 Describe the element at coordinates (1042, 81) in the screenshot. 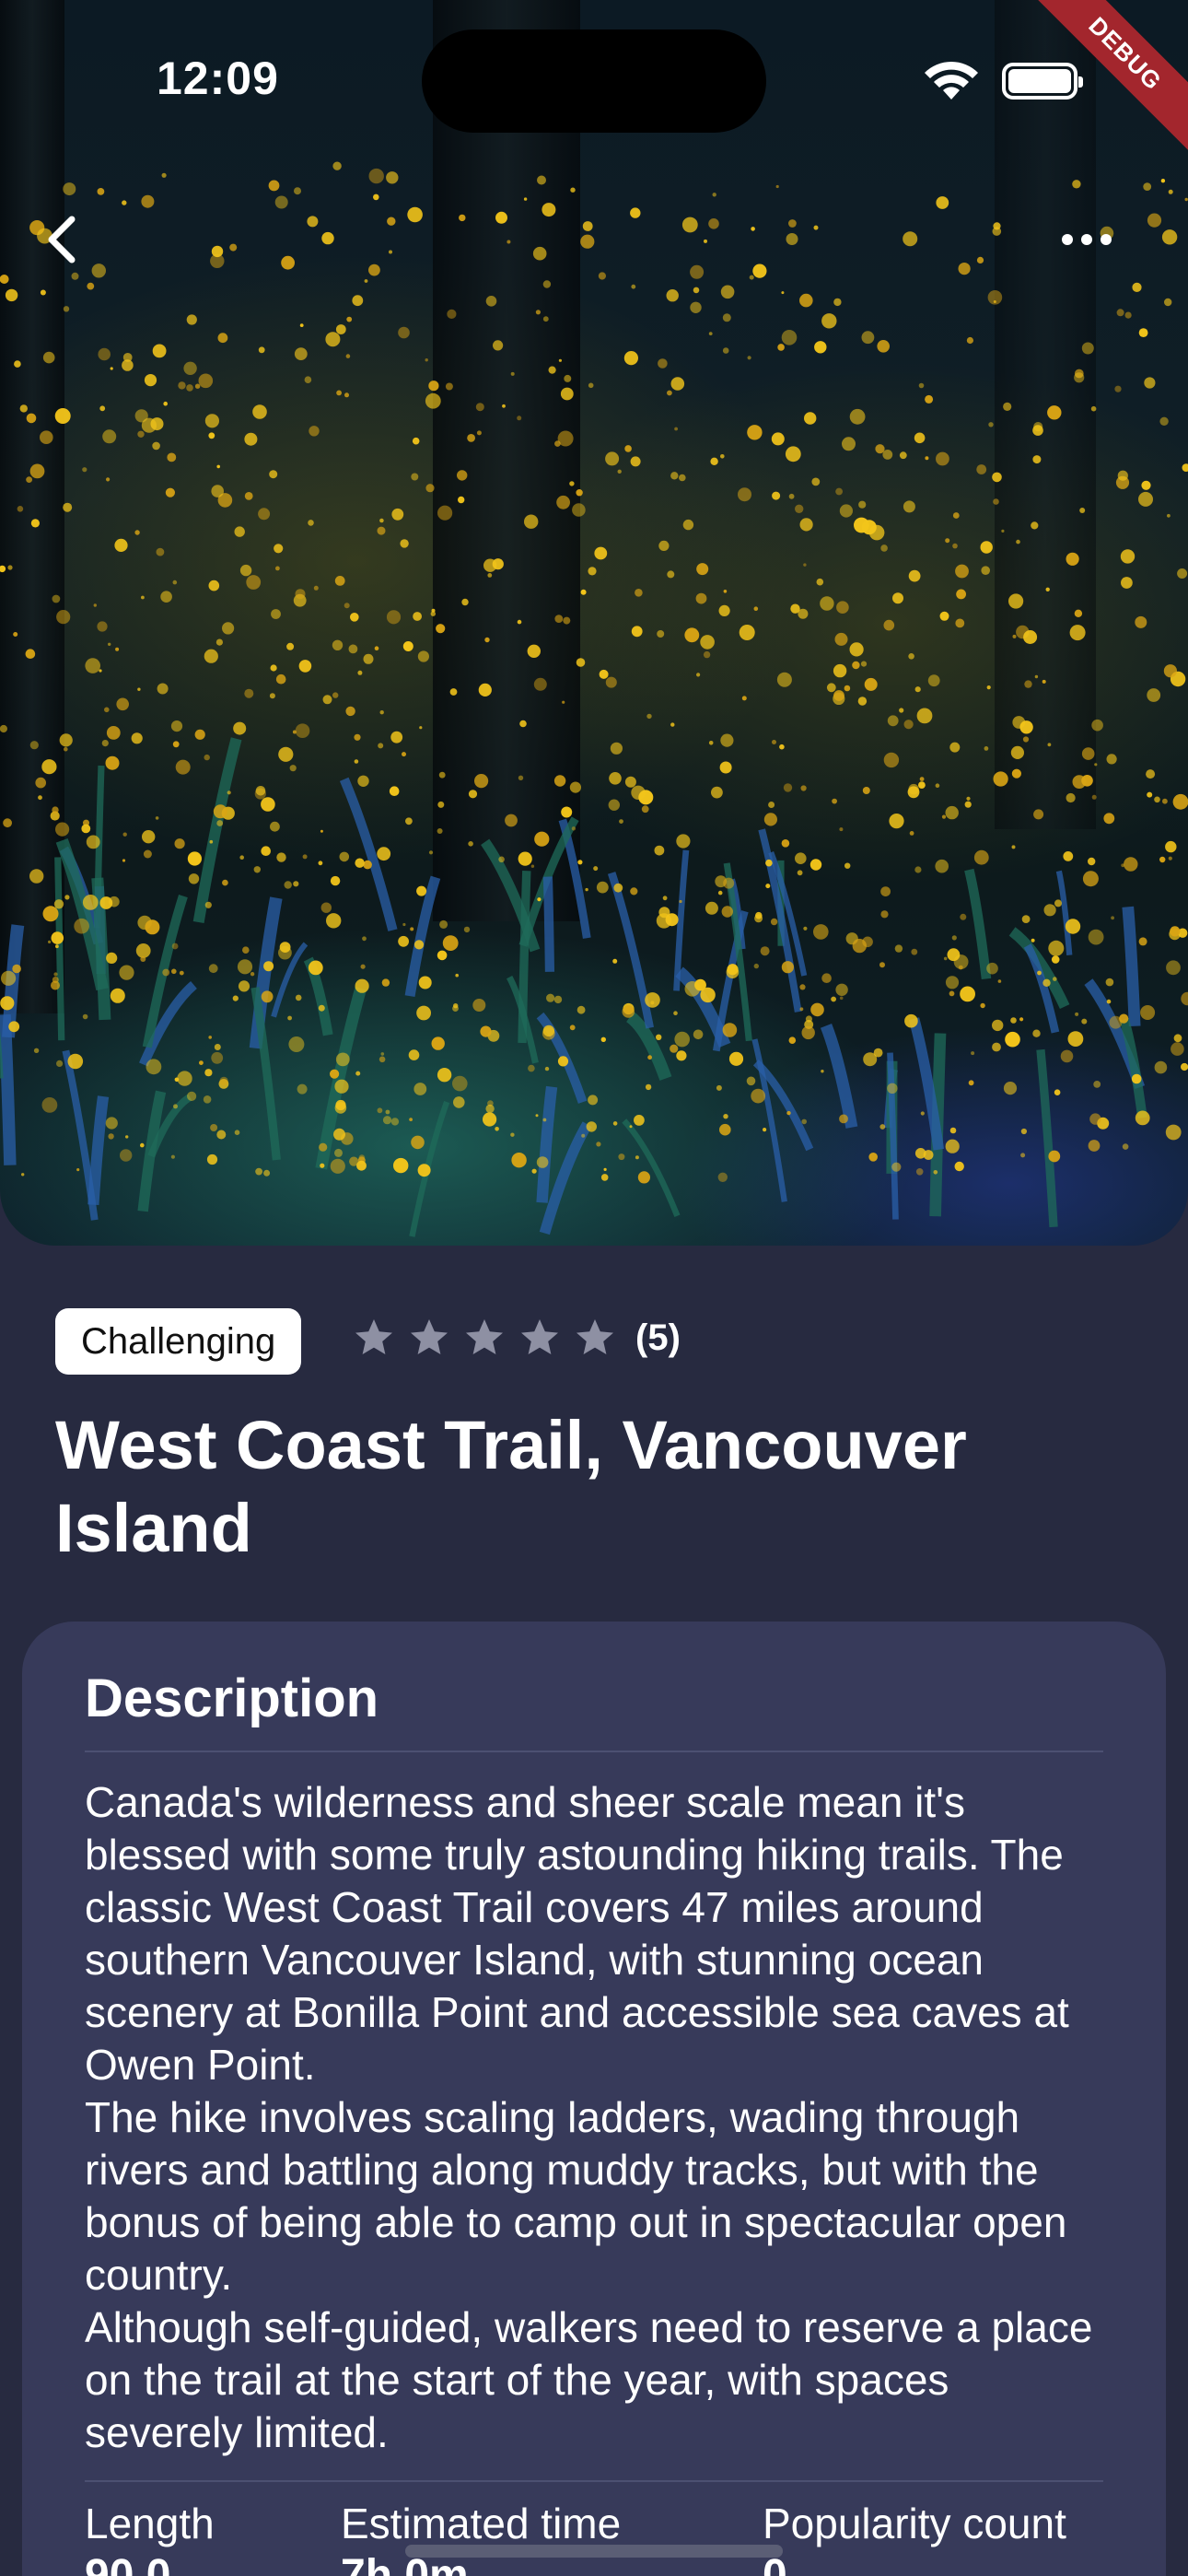

I see `battery-icon` at that location.